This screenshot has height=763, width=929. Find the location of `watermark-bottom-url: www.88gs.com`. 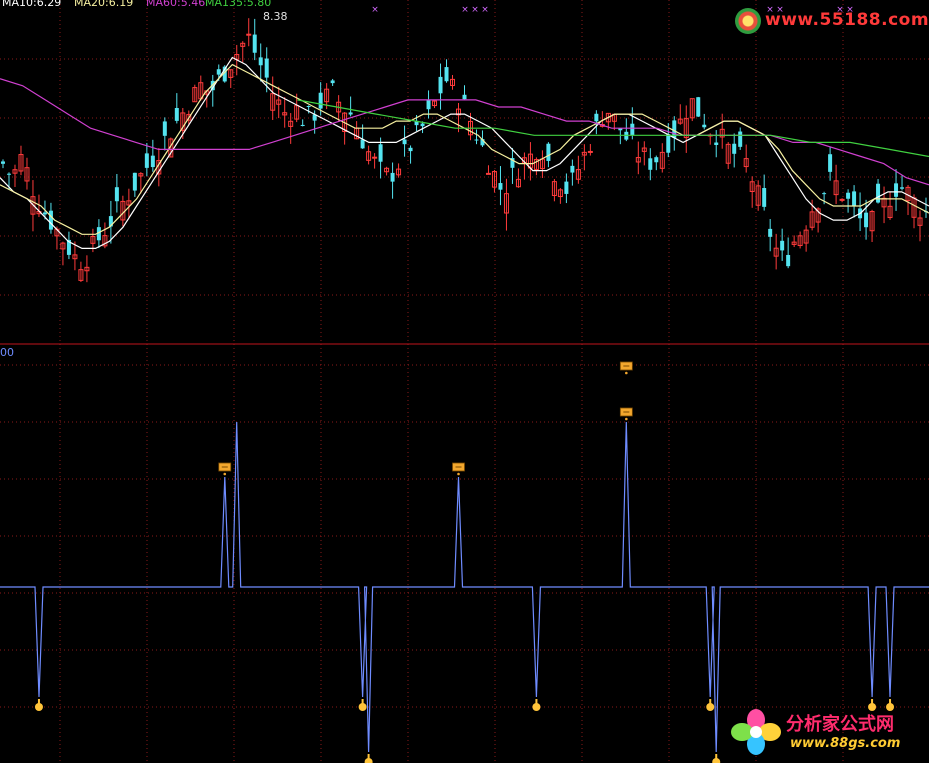

watermark-bottom-url: www.88gs.com is located at coordinates (845, 743).